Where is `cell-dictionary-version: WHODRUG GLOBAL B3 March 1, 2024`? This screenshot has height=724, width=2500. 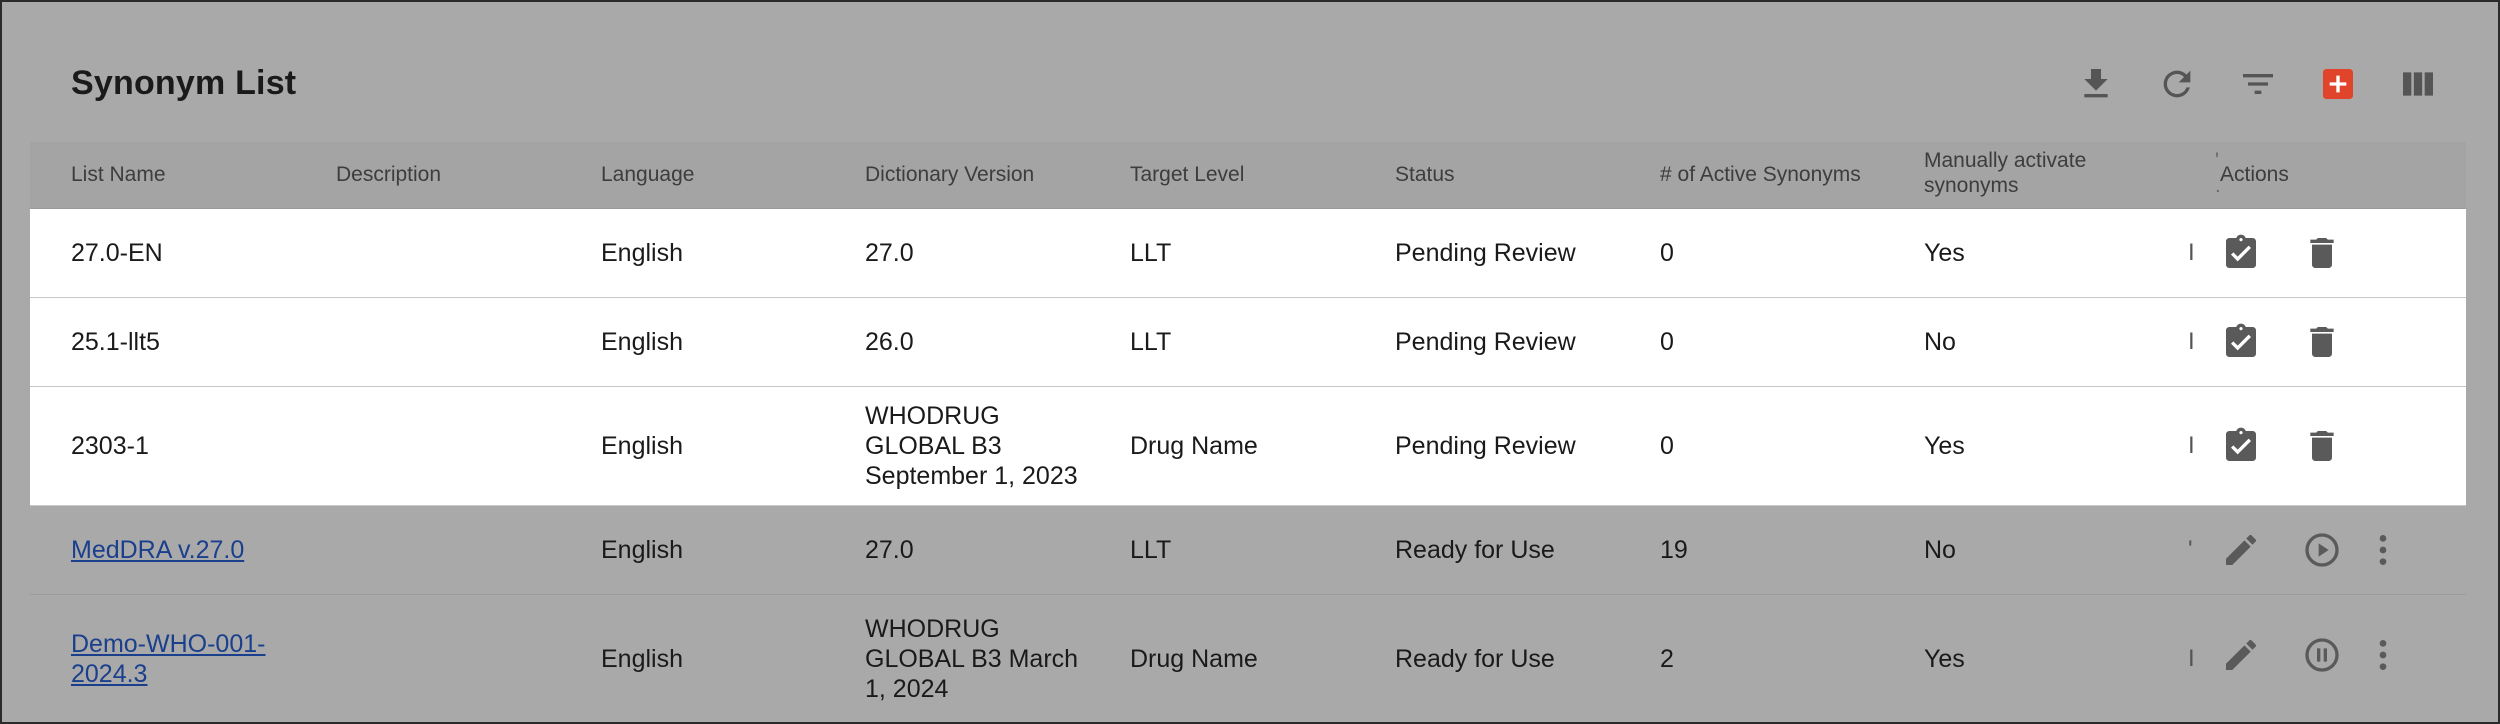 cell-dictionary-version: WHODRUG GLOBAL B3 March 1, 2024 is located at coordinates (972, 658).